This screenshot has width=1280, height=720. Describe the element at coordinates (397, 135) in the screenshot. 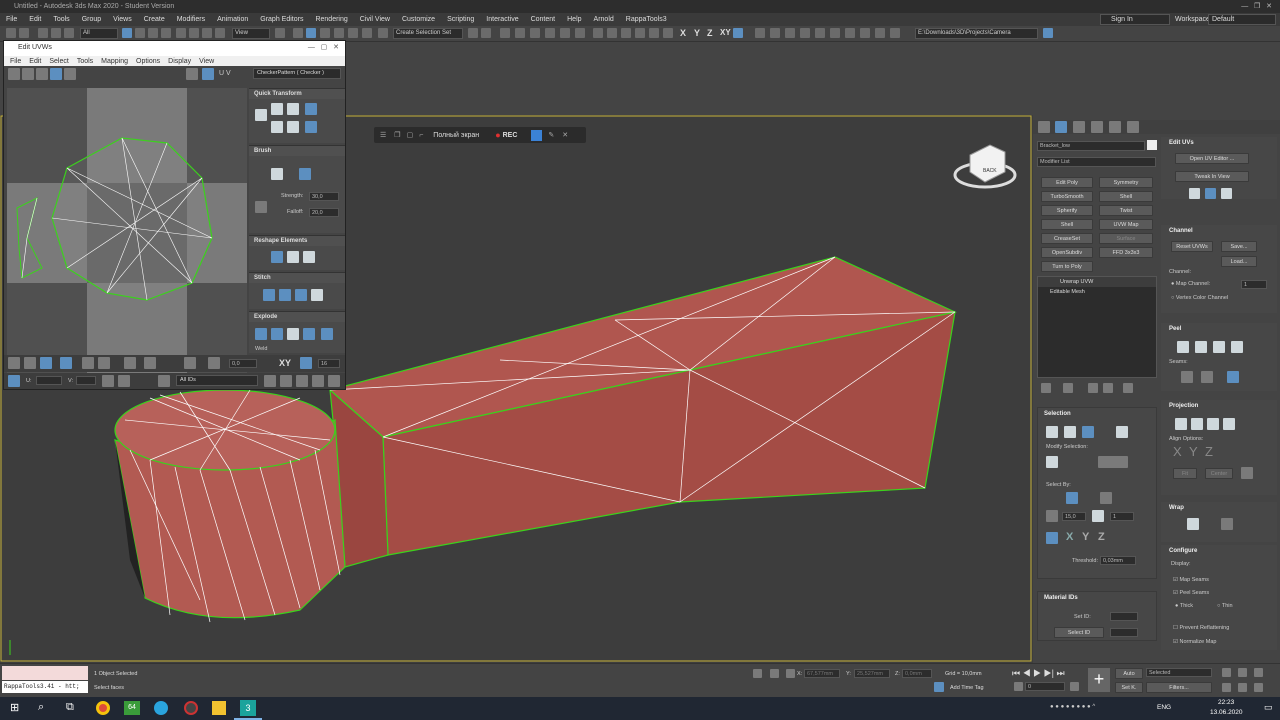

I see `window-icon: ❐` at that location.